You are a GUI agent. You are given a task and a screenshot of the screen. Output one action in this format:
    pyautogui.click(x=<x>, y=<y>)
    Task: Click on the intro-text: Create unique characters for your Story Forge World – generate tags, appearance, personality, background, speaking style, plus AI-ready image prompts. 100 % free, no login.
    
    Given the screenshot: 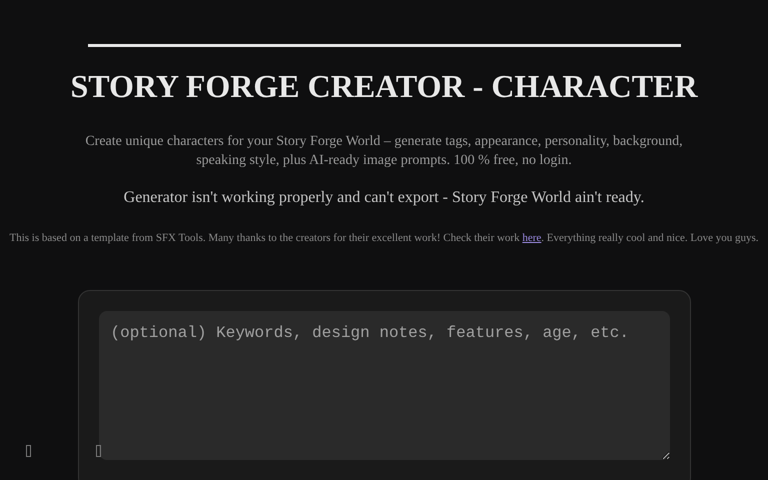 What is the action you would take?
    pyautogui.click(x=384, y=151)
    